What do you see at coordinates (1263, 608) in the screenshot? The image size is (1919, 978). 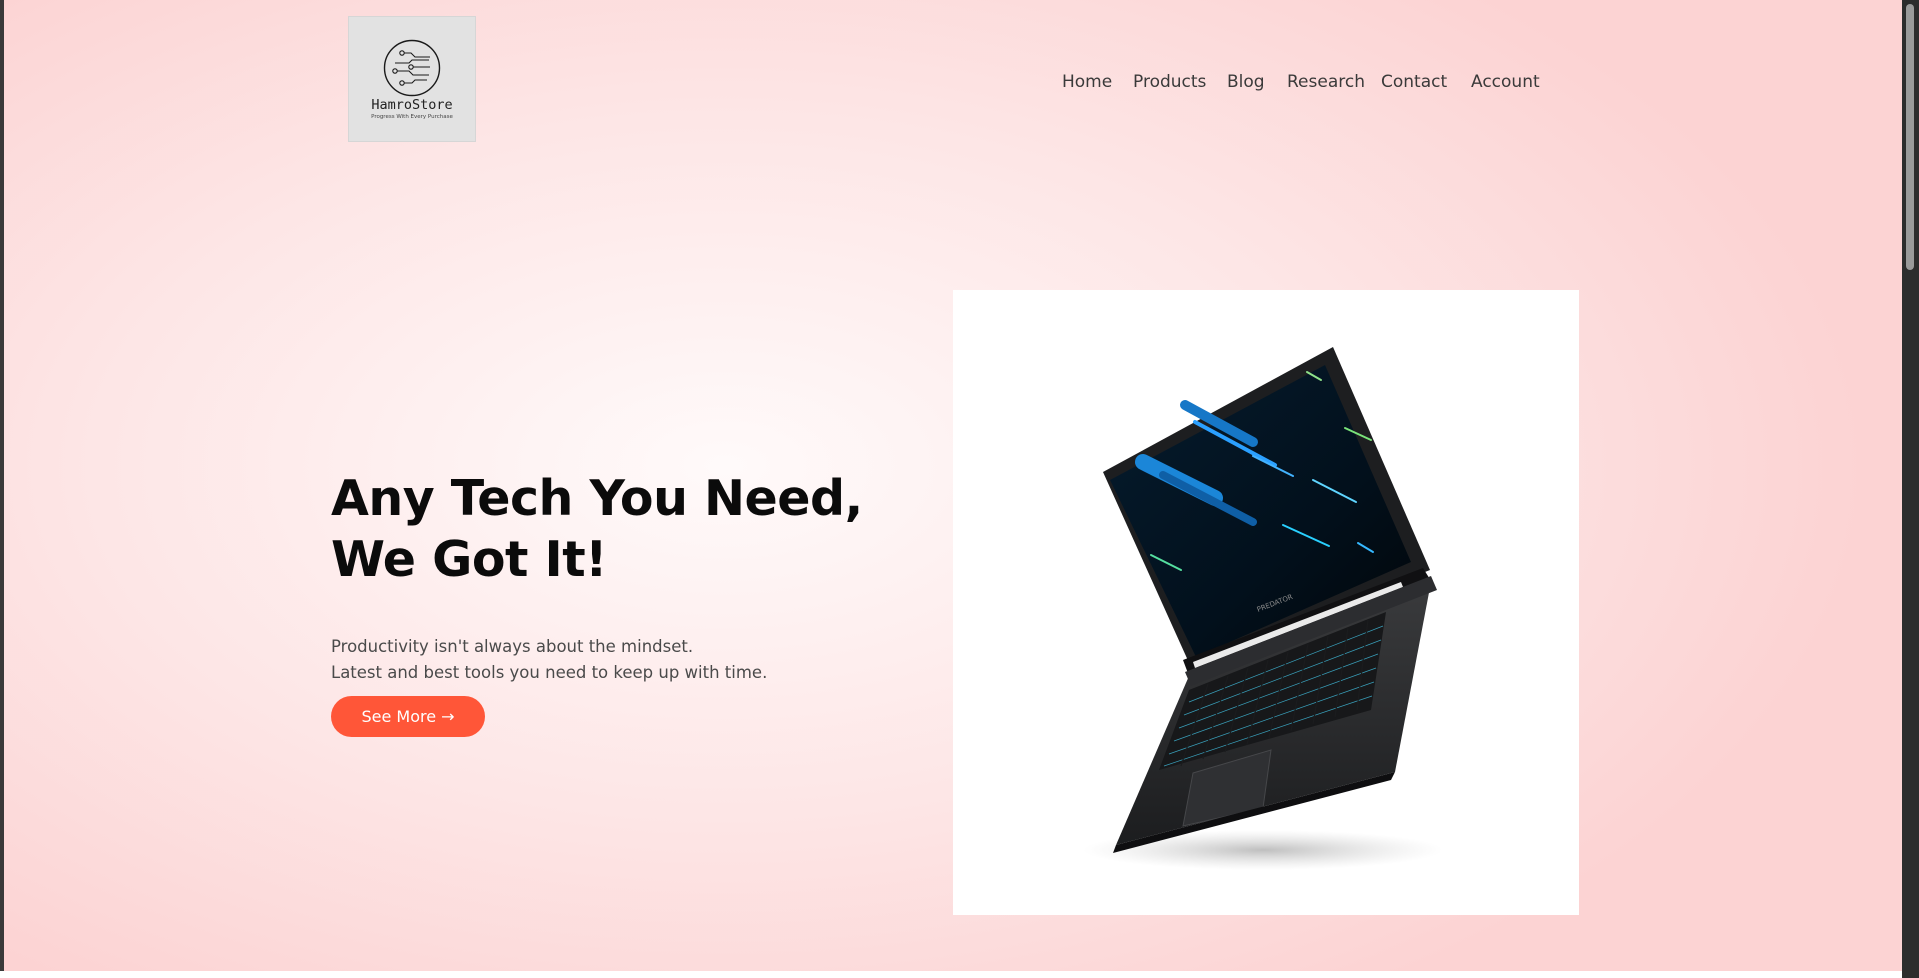 I see `laptop-image: PREDATOR` at bounding box center [1263, 608].